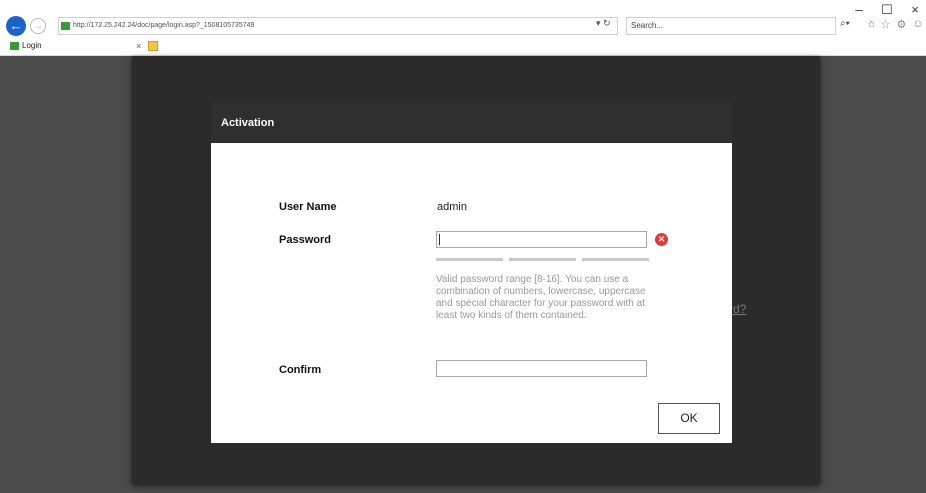 Image resolution: width=926 pixels, height=493 pixels. I want to click on gear-icon: ⚙, so click(902, 24).